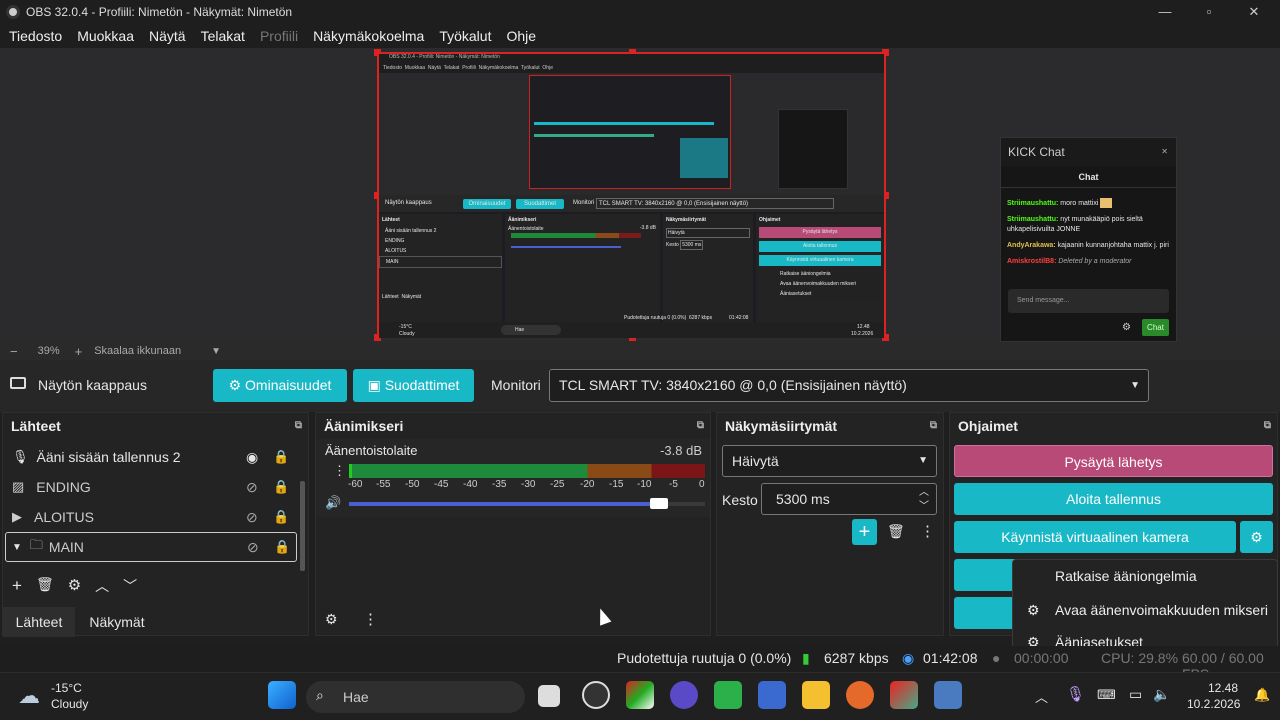 This screenshot has height=720, width=1280. Describe the element at coordinates (465, 36) in the screenshot. I see `menu-tools: Työkalut` at that location.